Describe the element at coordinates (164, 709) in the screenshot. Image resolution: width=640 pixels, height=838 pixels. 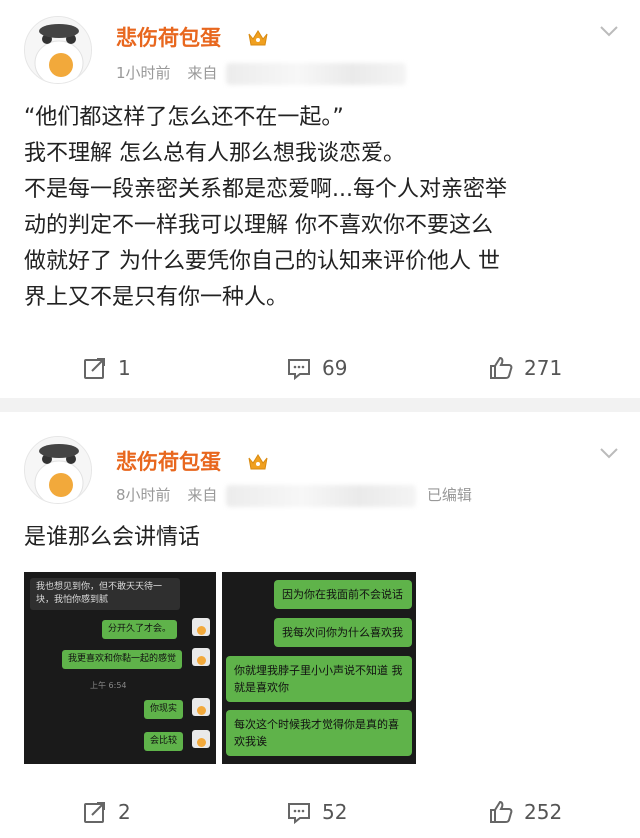
I see `chat-bubble: 你现实` at that location.